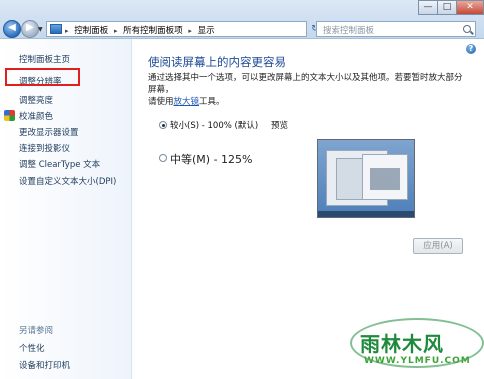  What do you see at coordinates (470, 7) in the screenshot?
I see `close-button: ✕` at bounding box center [470, 7].